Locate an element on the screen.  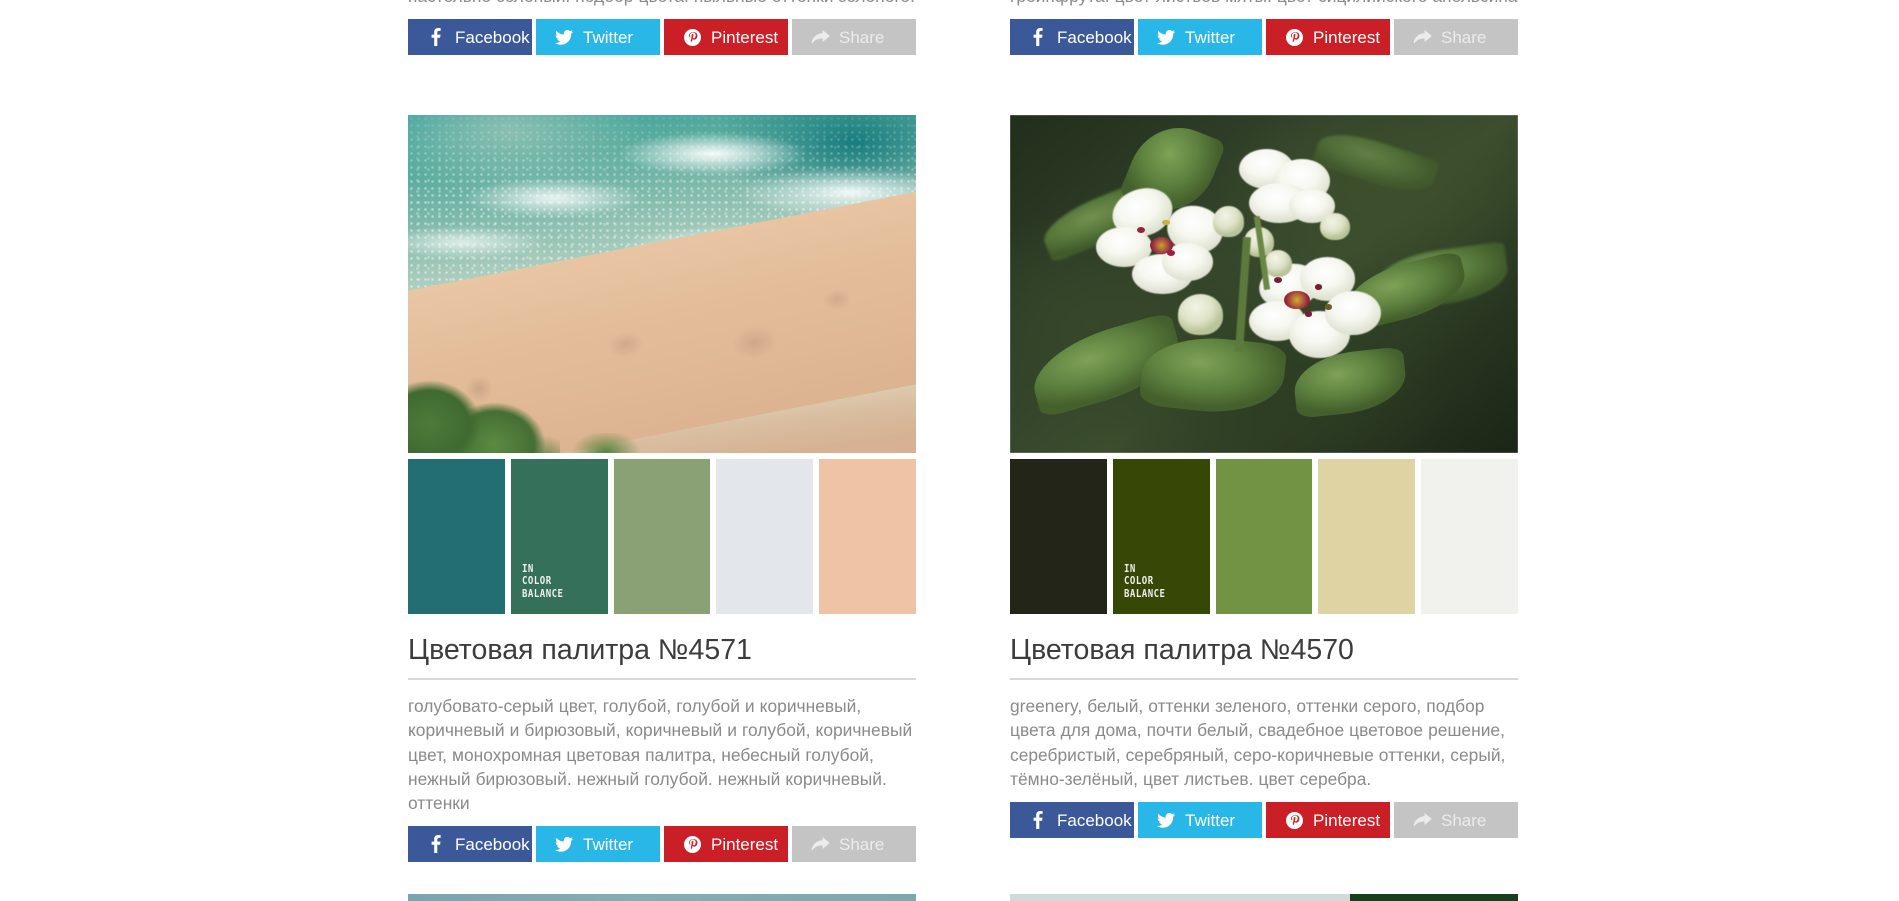
share-bar-top-right: Facebook Twitter Pinterest Share is located at coordinates (1264, 37).